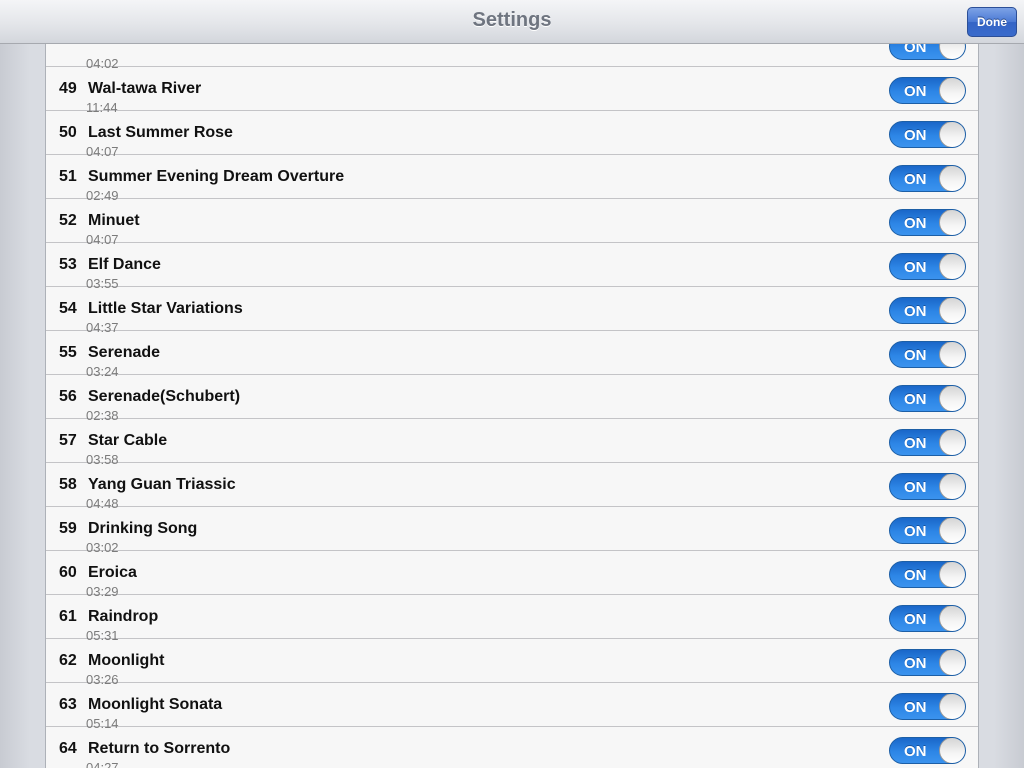 This screenshot has height=768, width=1024. I want to click on song-title: Wal-tawa River, so click(145, 88).